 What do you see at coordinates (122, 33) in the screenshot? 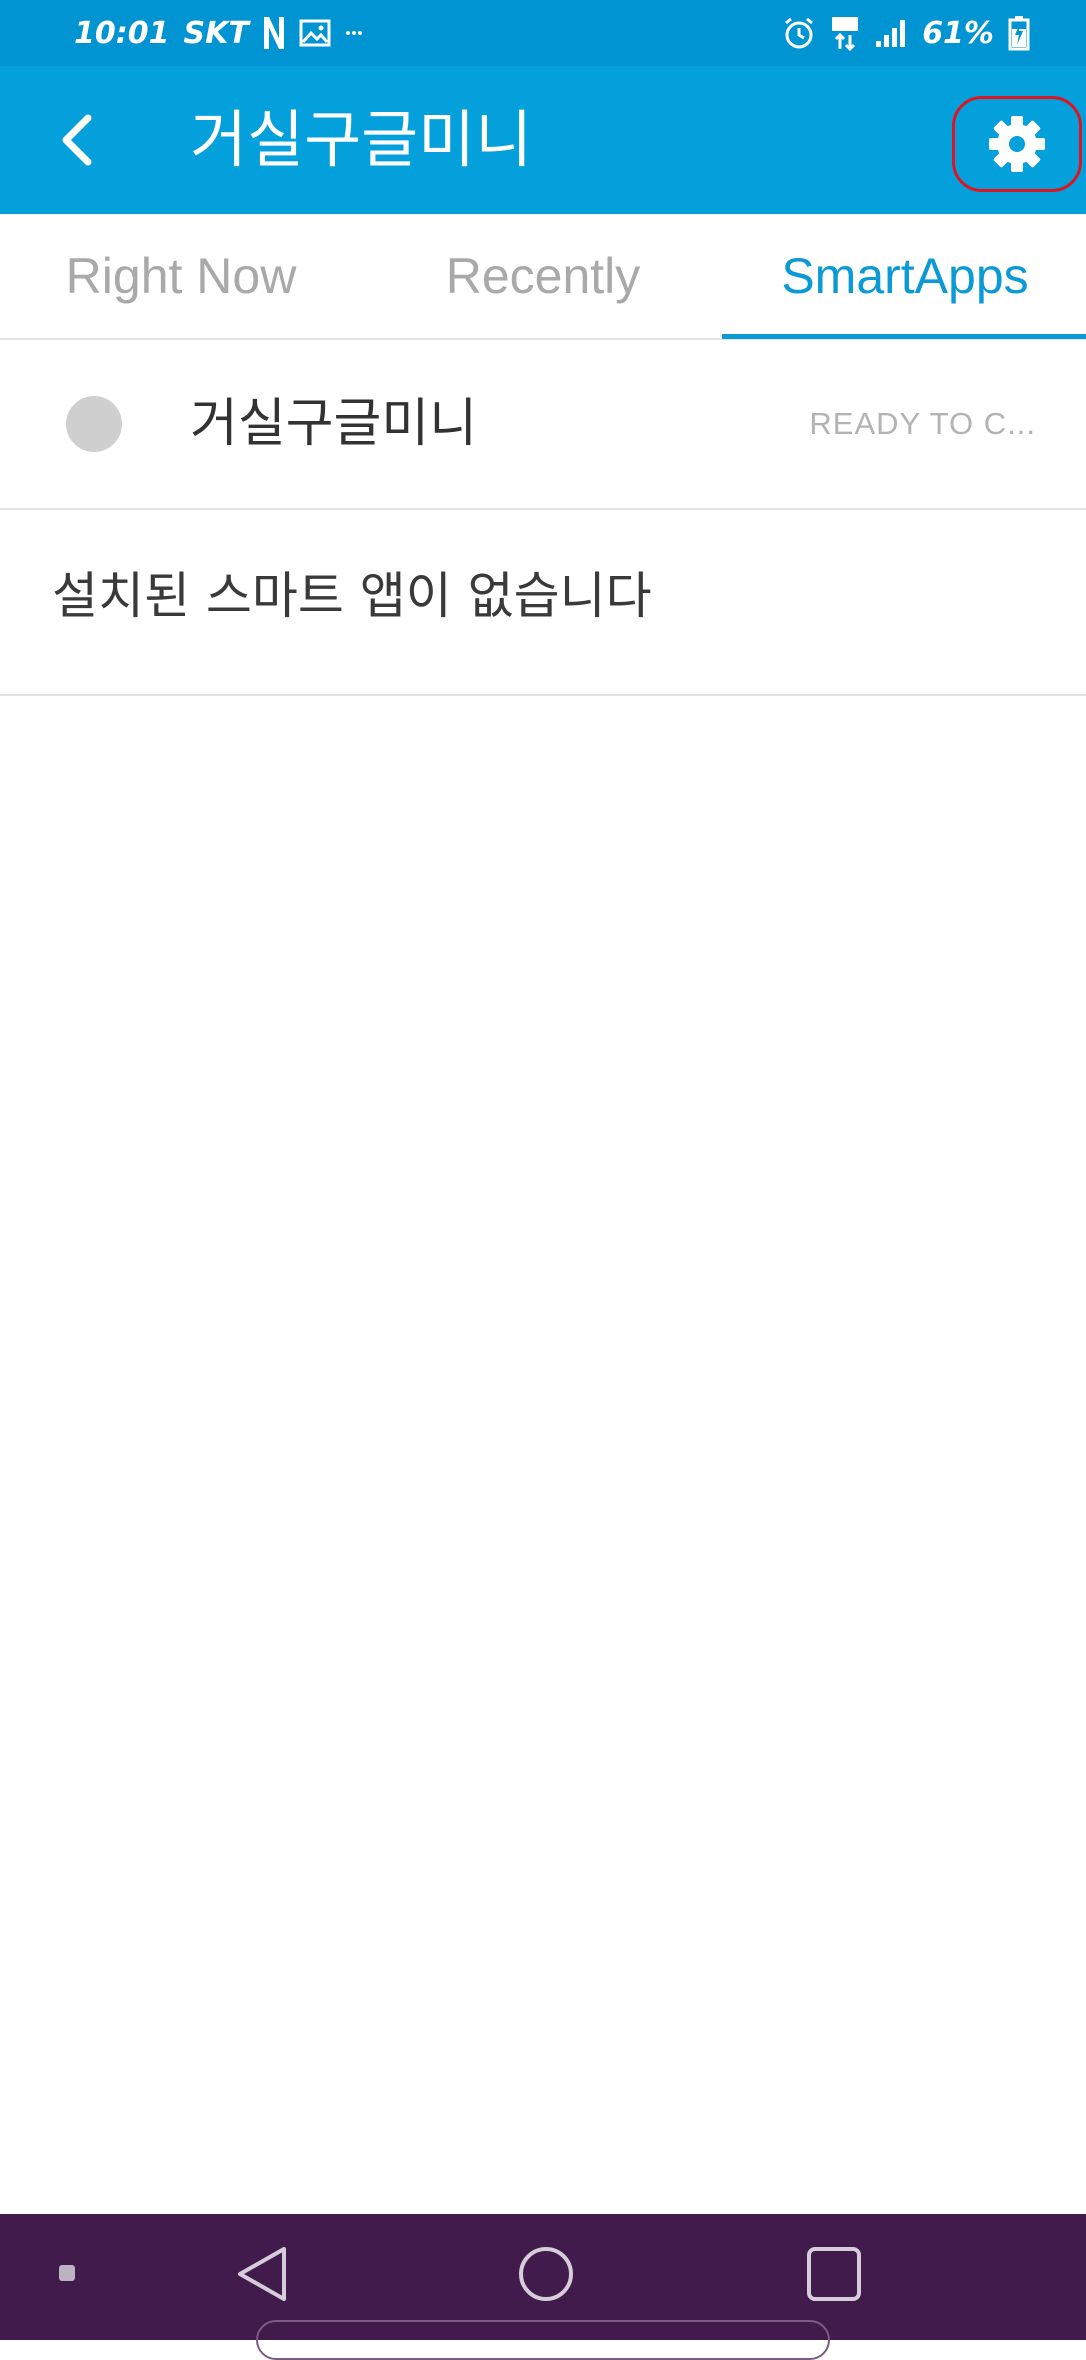
I see `status-time: 10:01` at bounding box center [122, 33].